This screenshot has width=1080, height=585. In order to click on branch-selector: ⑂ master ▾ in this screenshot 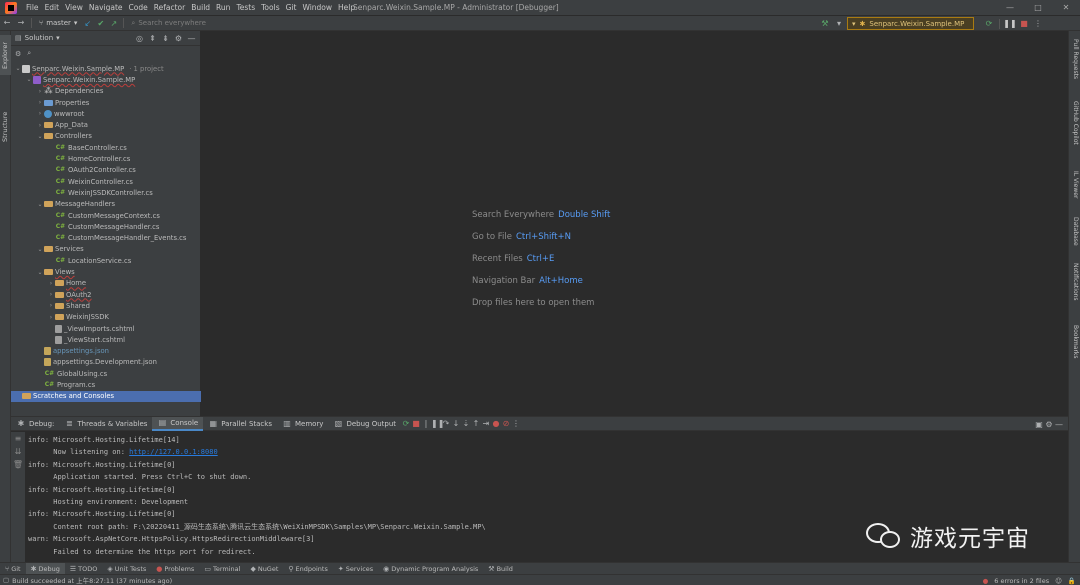, I will do `click(58, 23)`.